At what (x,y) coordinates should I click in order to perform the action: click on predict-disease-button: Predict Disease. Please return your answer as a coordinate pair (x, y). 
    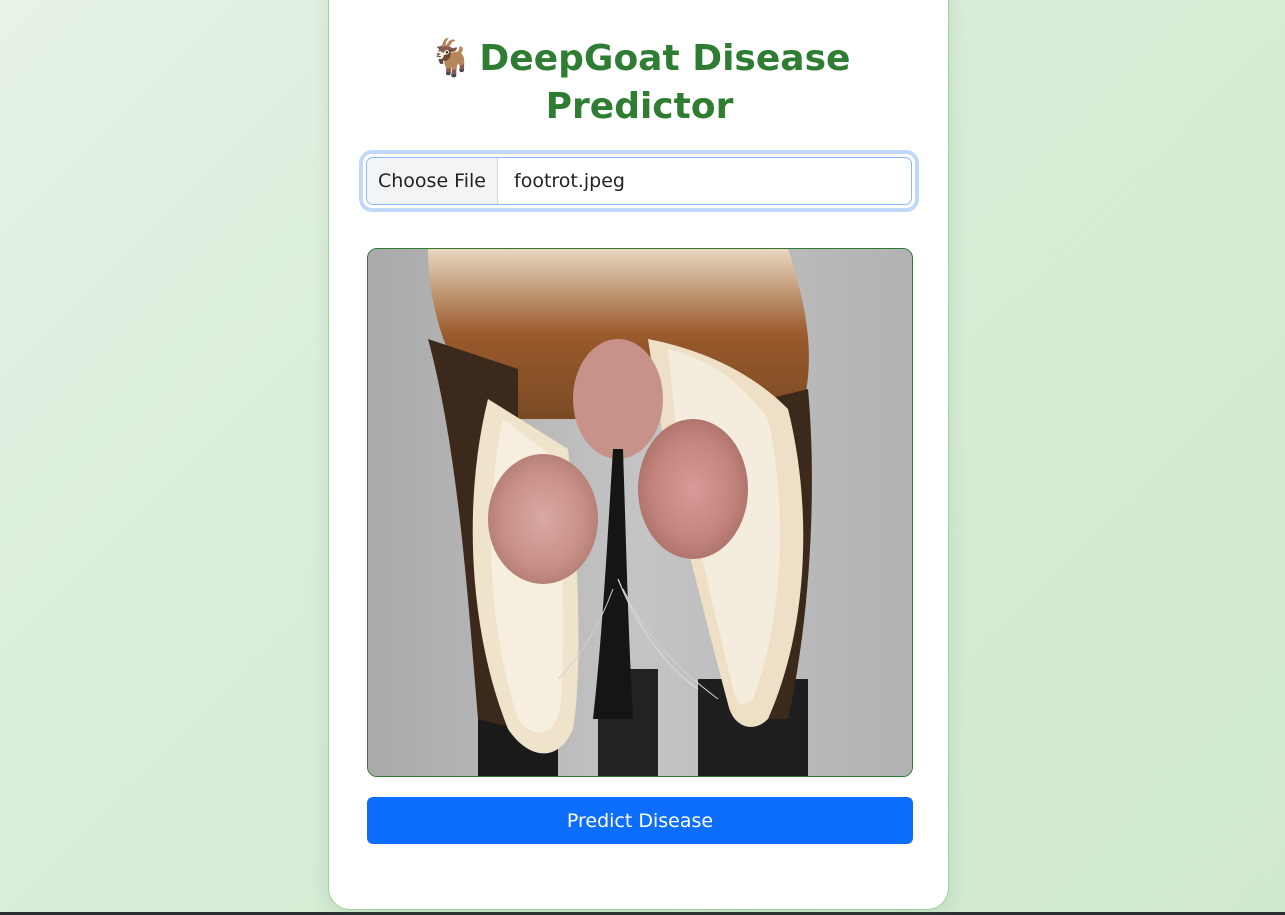
    Looking at the image, I should click on (640, 820).